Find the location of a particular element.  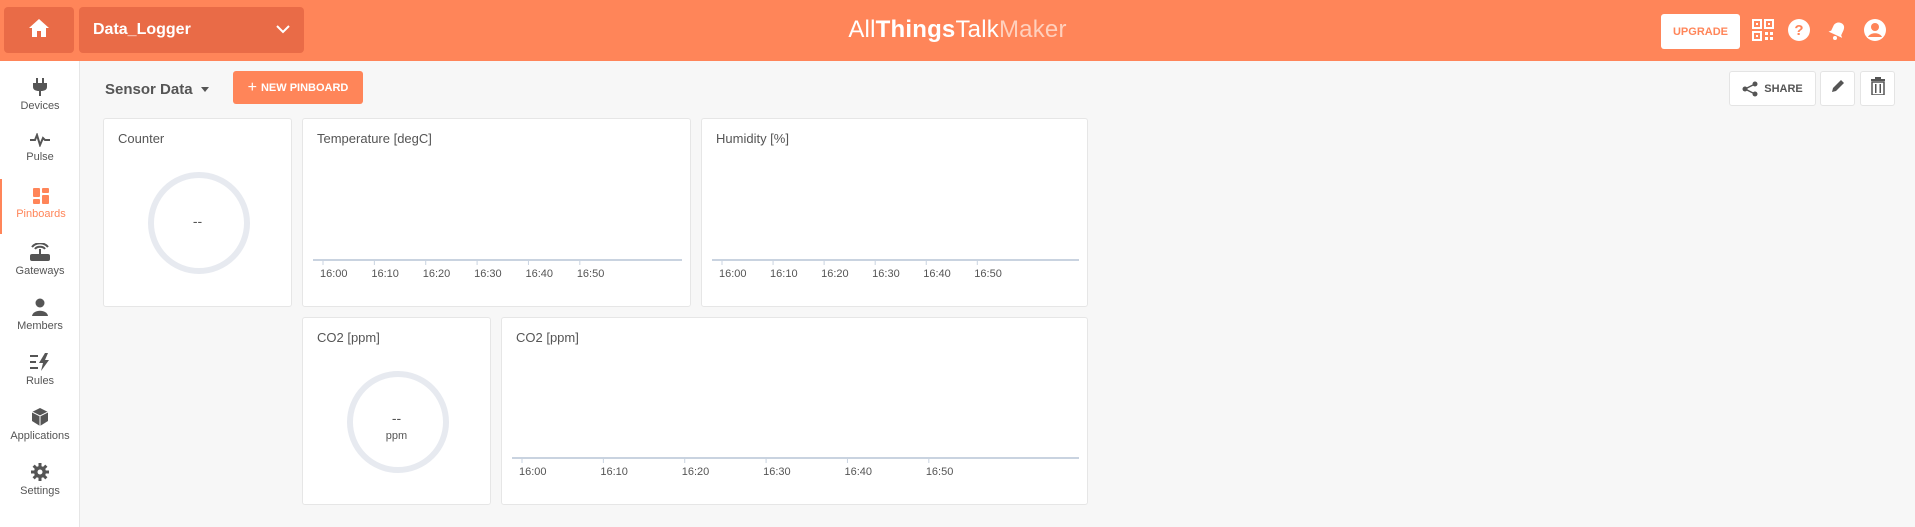

sidebar-item-label: Rules is located at coordinates (40, 381).